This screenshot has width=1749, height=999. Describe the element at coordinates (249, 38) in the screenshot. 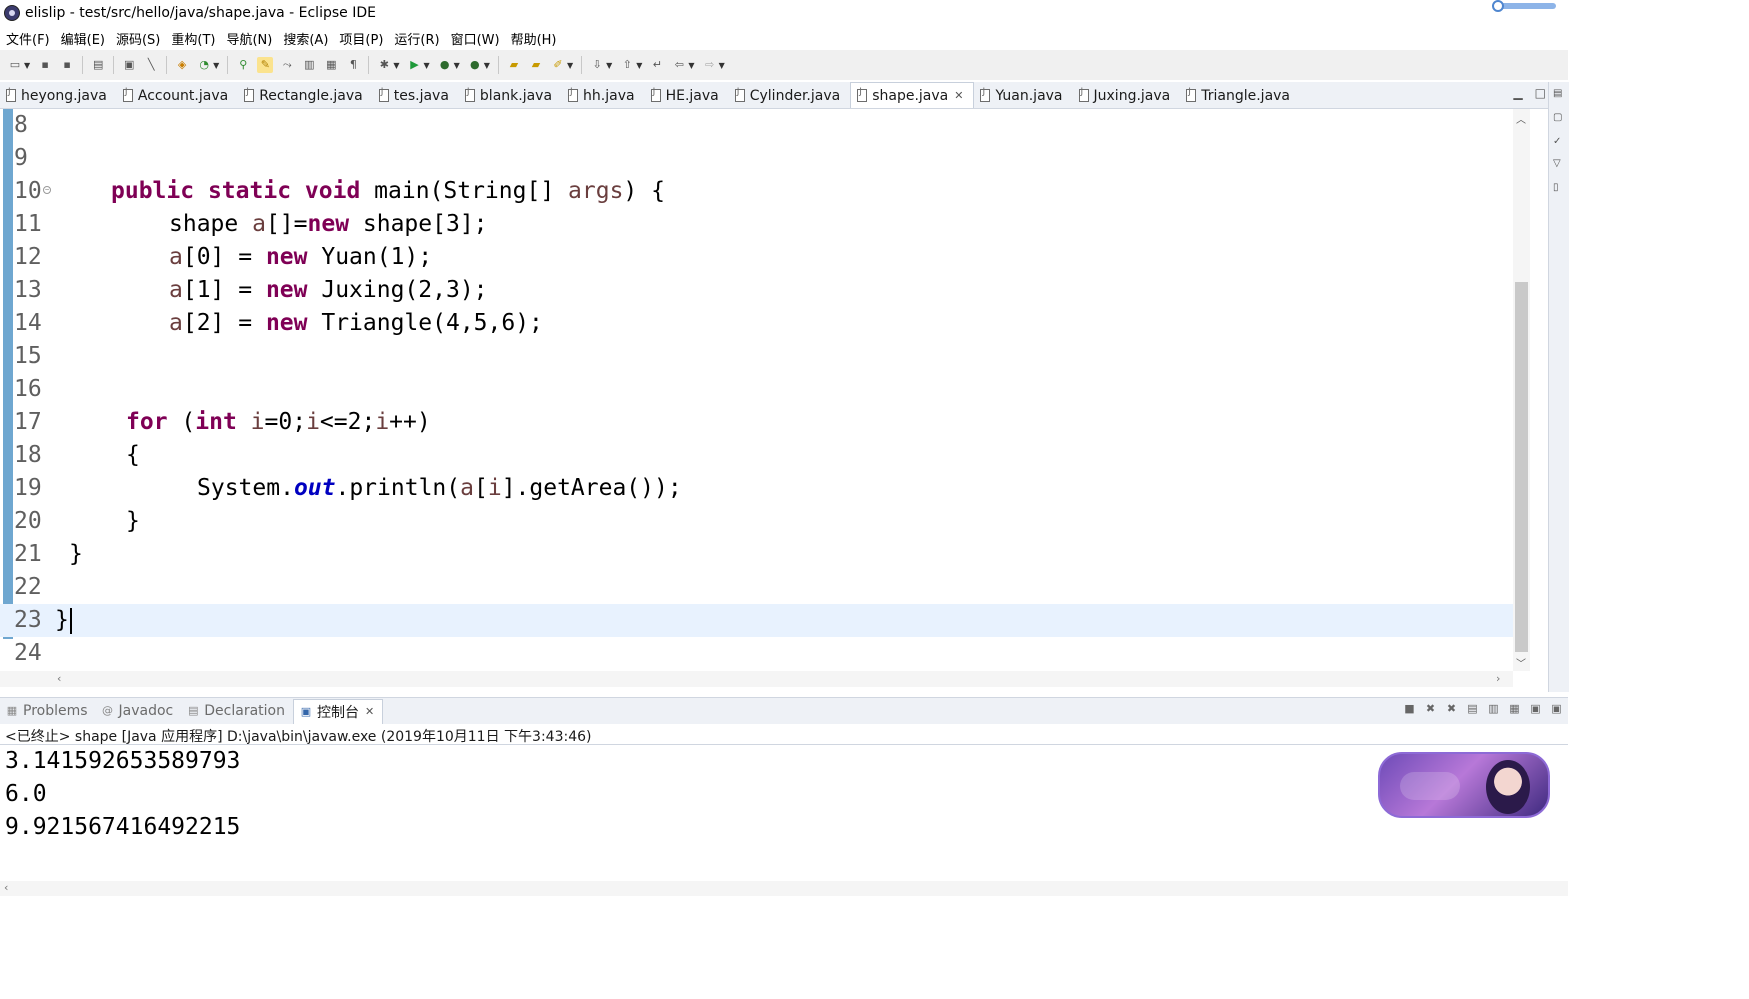

I see `menu-navigate: 导航(N)` at that location.